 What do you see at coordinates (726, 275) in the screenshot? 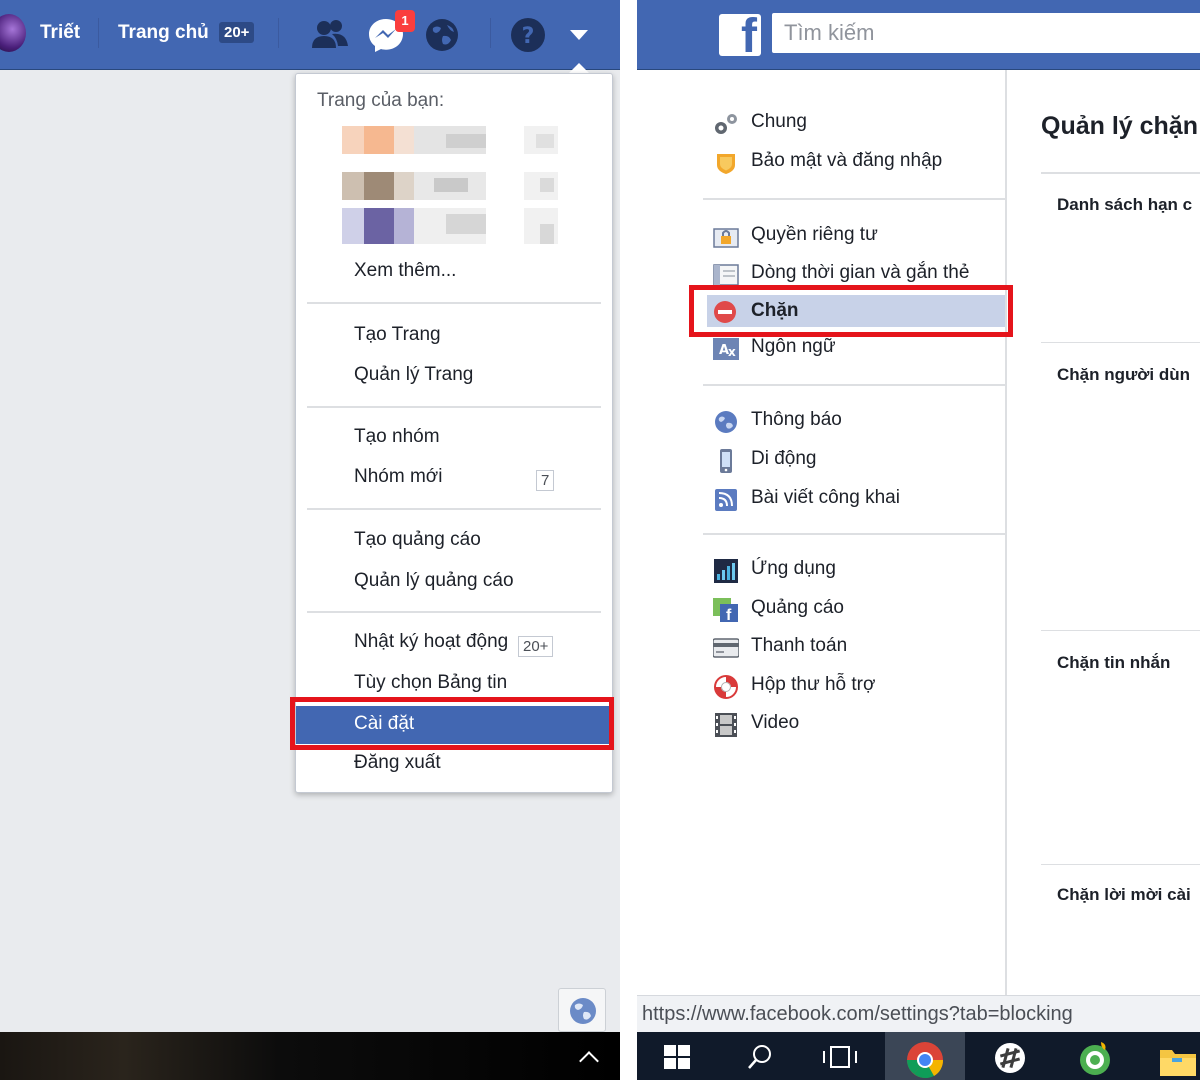
I see `timeline-icon` at bounding box center [726, 275].